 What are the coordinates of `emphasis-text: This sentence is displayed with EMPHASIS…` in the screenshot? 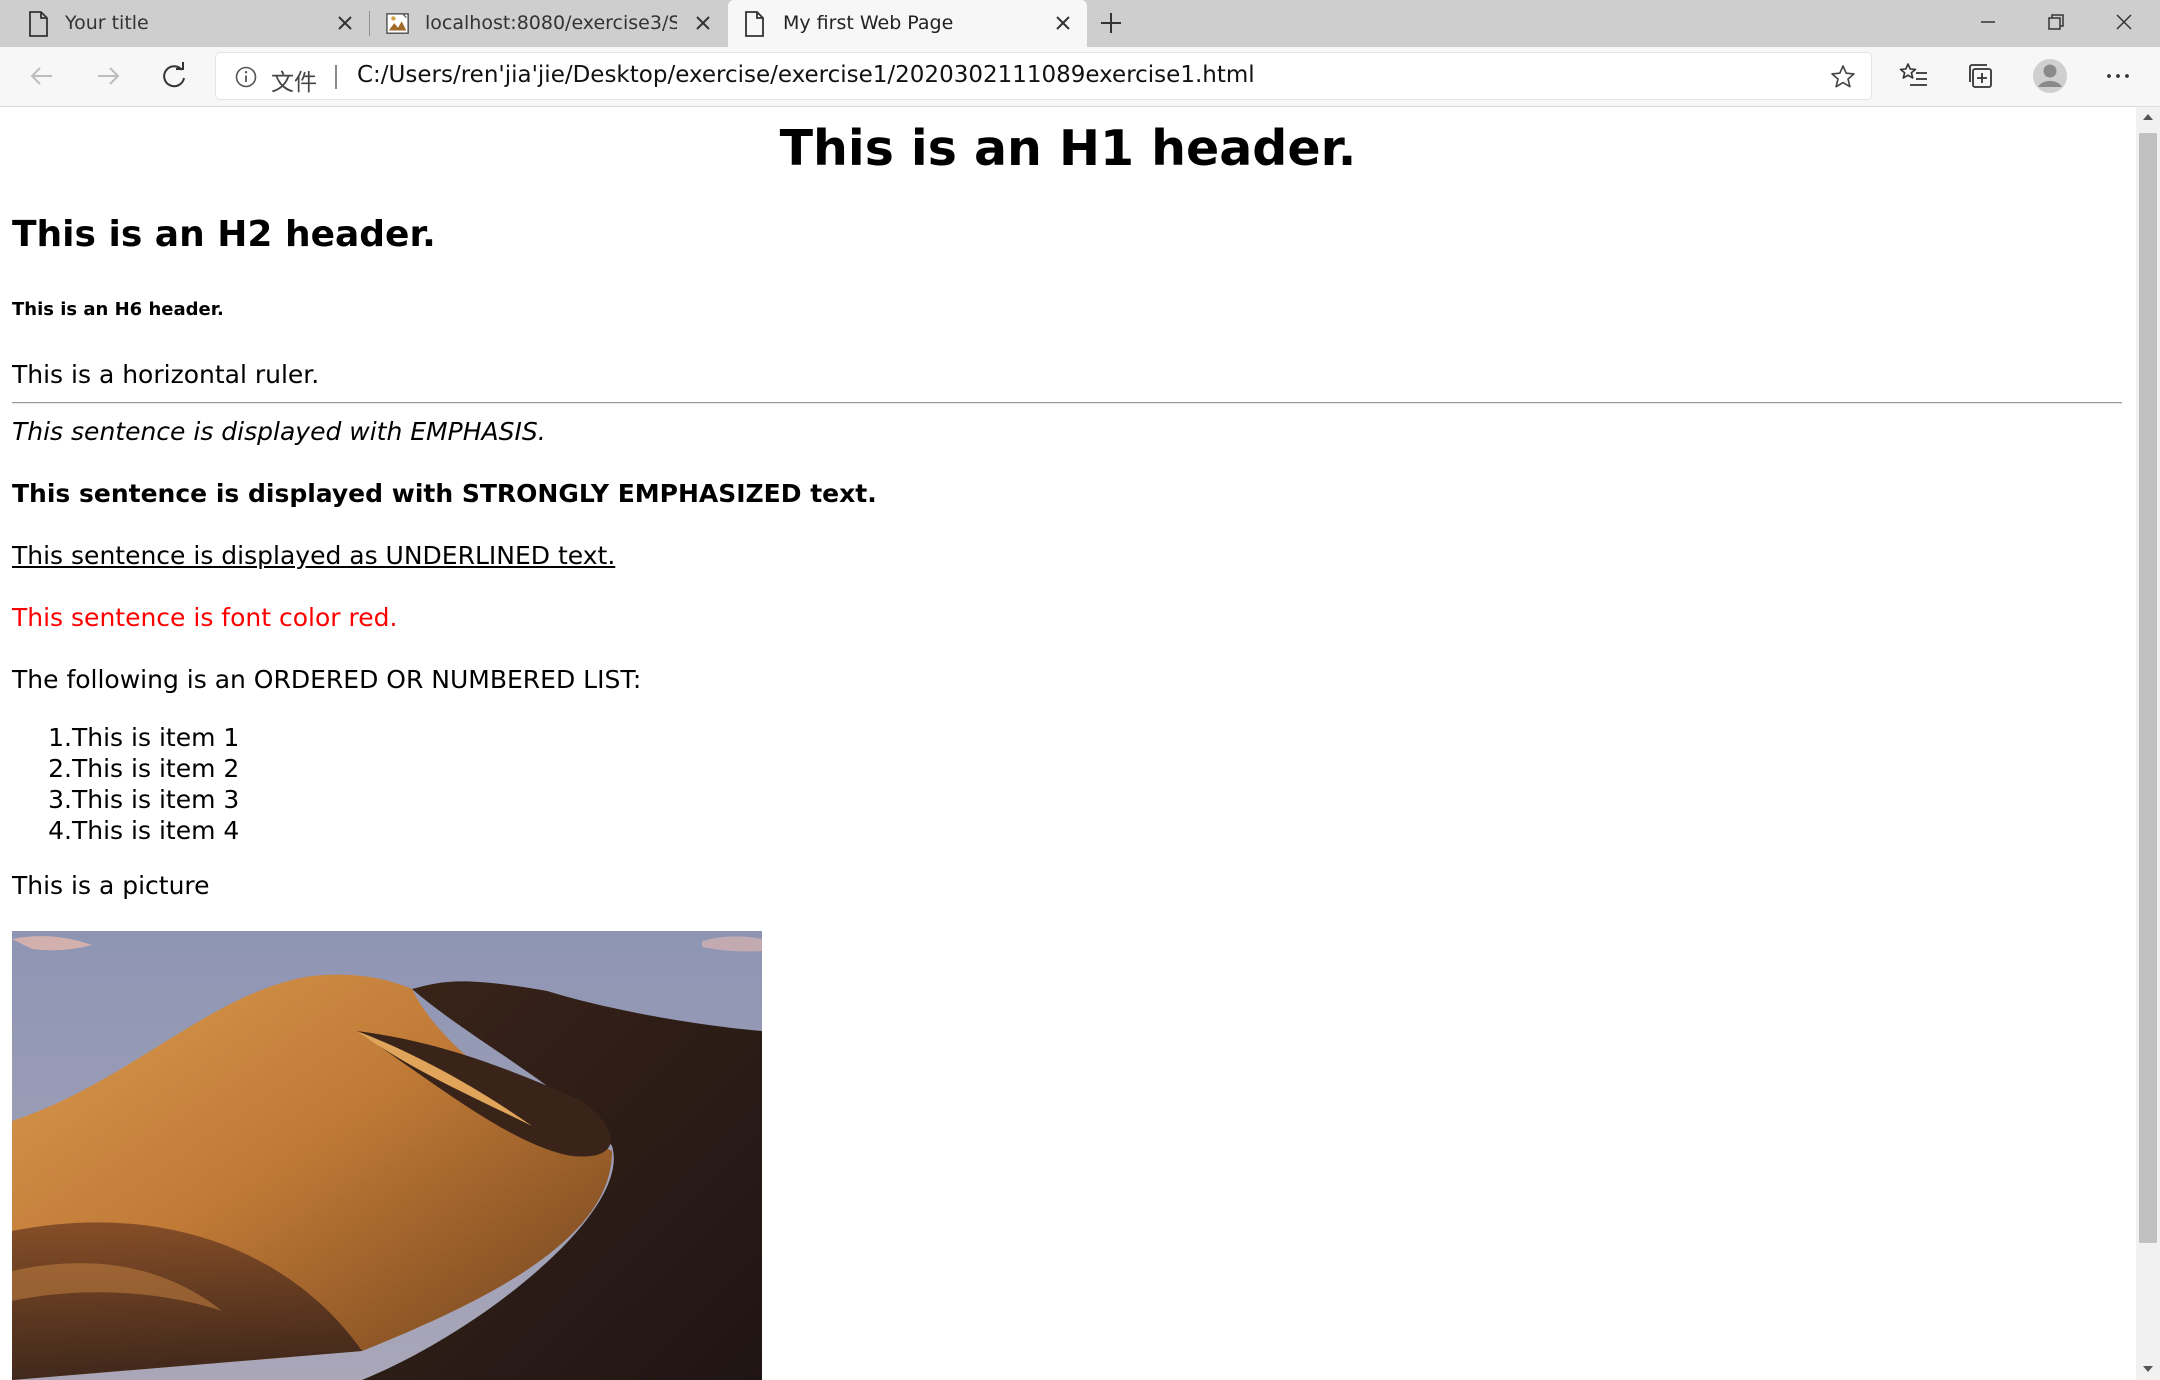 It's located at (279, 431).